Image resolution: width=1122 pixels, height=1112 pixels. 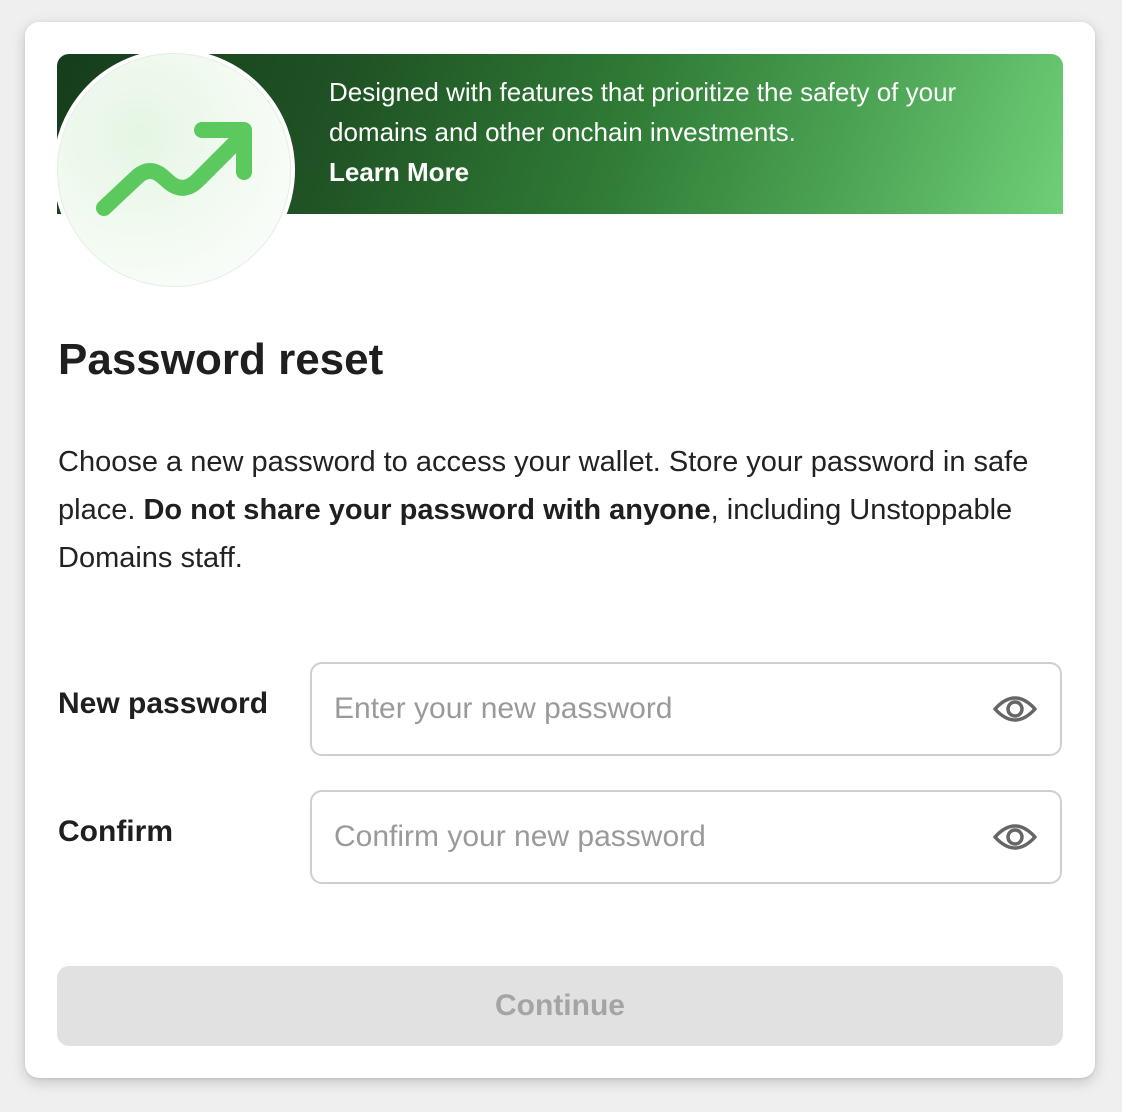 I want to click on confirm-password-label: Confirm, so click(x=115, y=831).